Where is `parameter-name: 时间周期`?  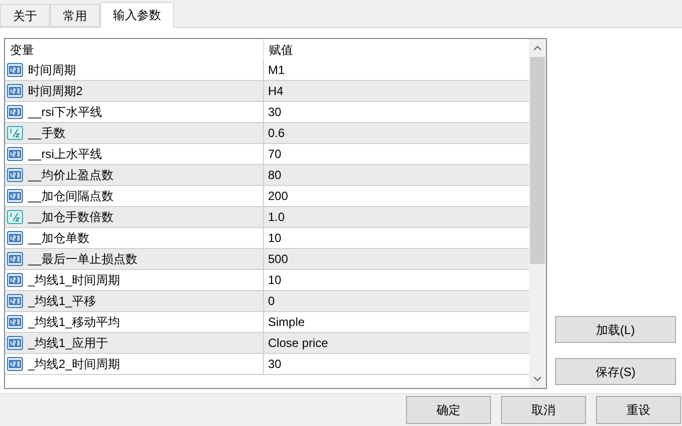
parameter-name: 时间周期 is located at coordinates (52, 70).